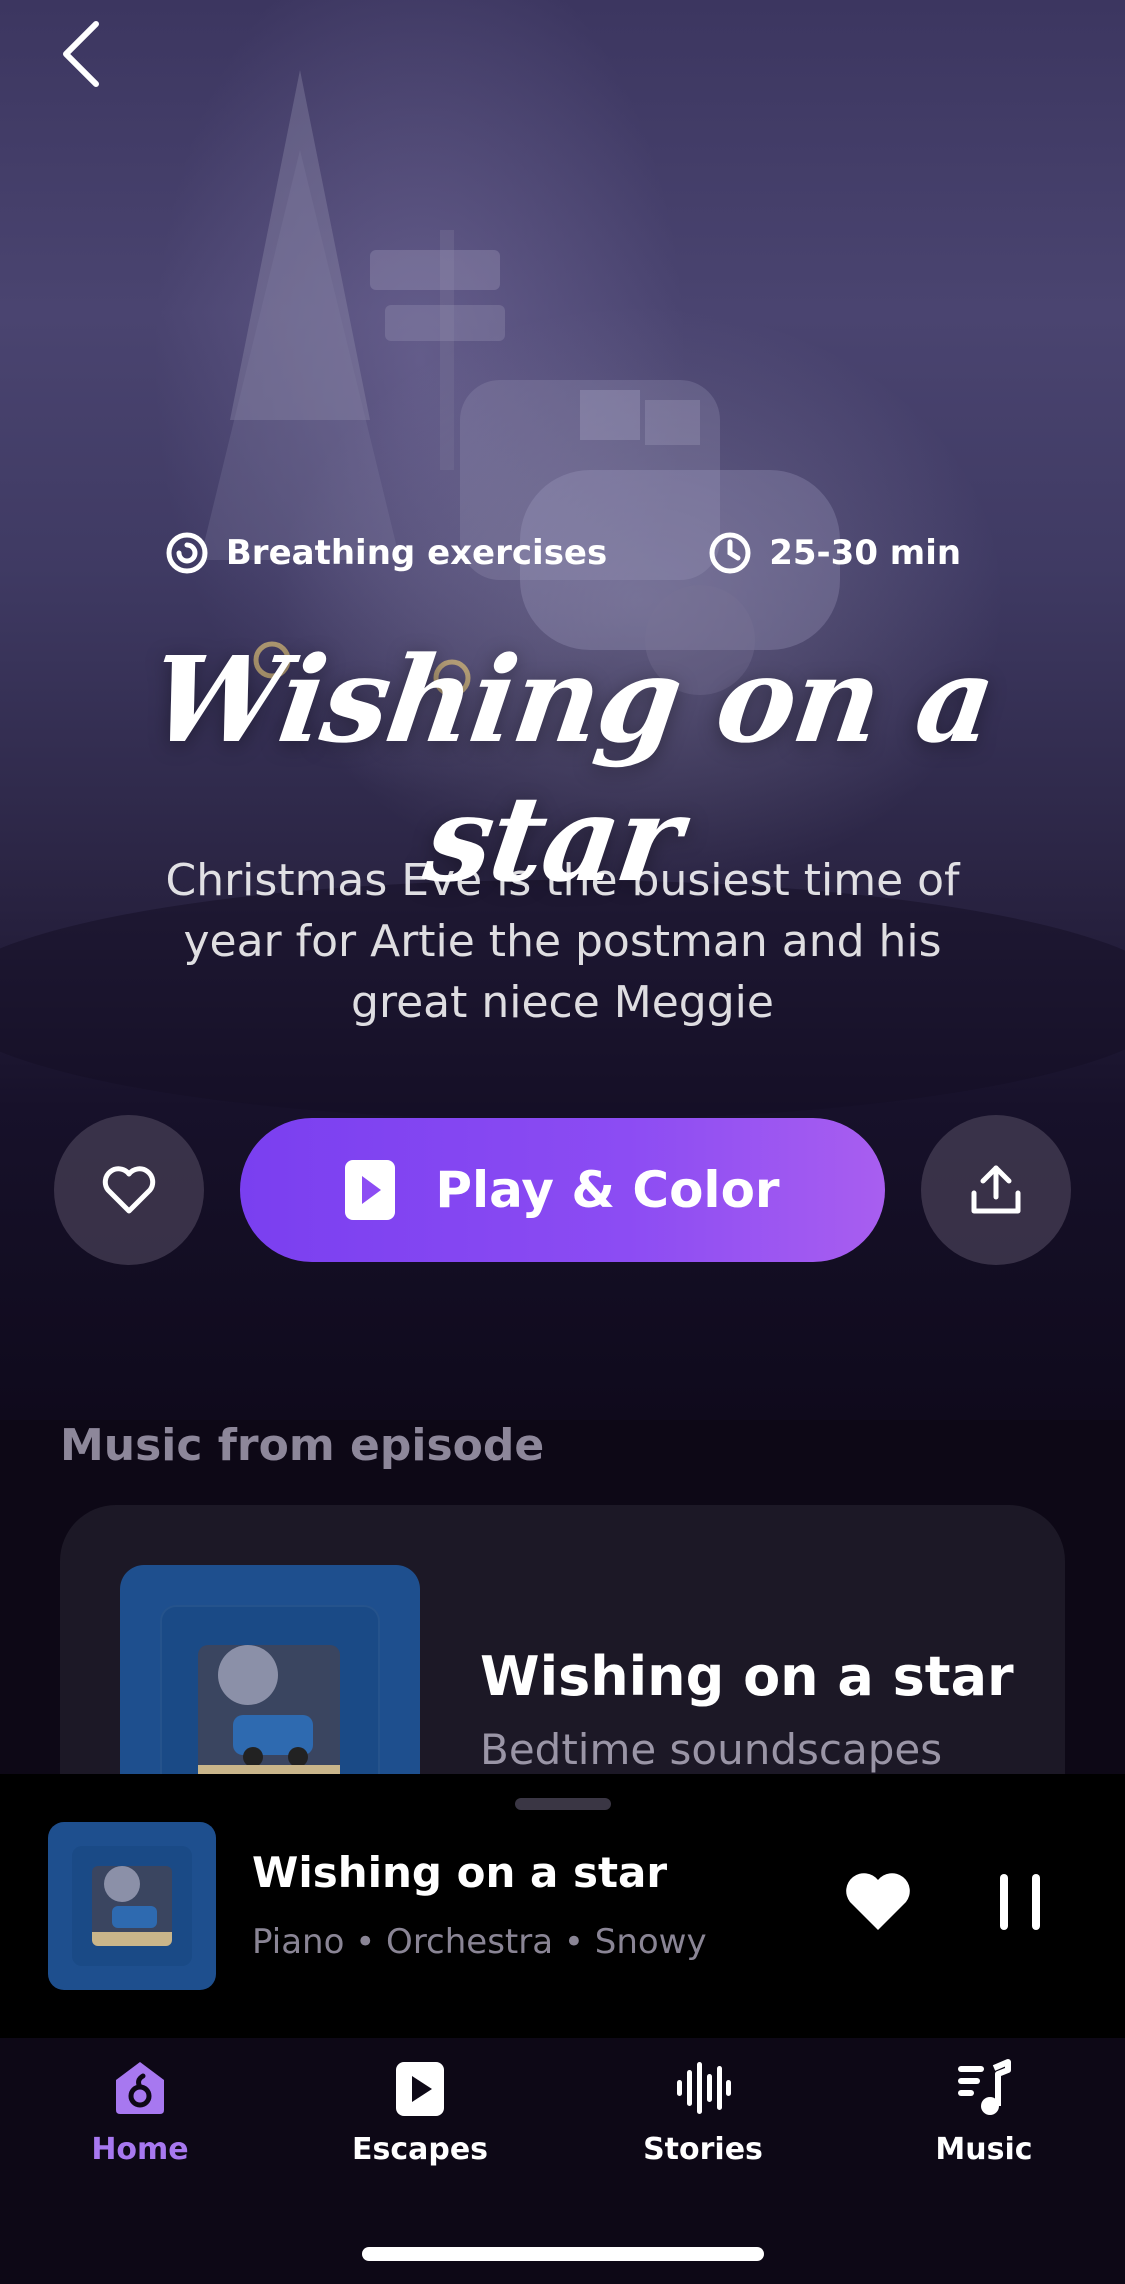  What do you see at coordinates (703, 2149) in the screenshot?
I see `tab-stories-label: Stories` at bounding box center [703, 2149].